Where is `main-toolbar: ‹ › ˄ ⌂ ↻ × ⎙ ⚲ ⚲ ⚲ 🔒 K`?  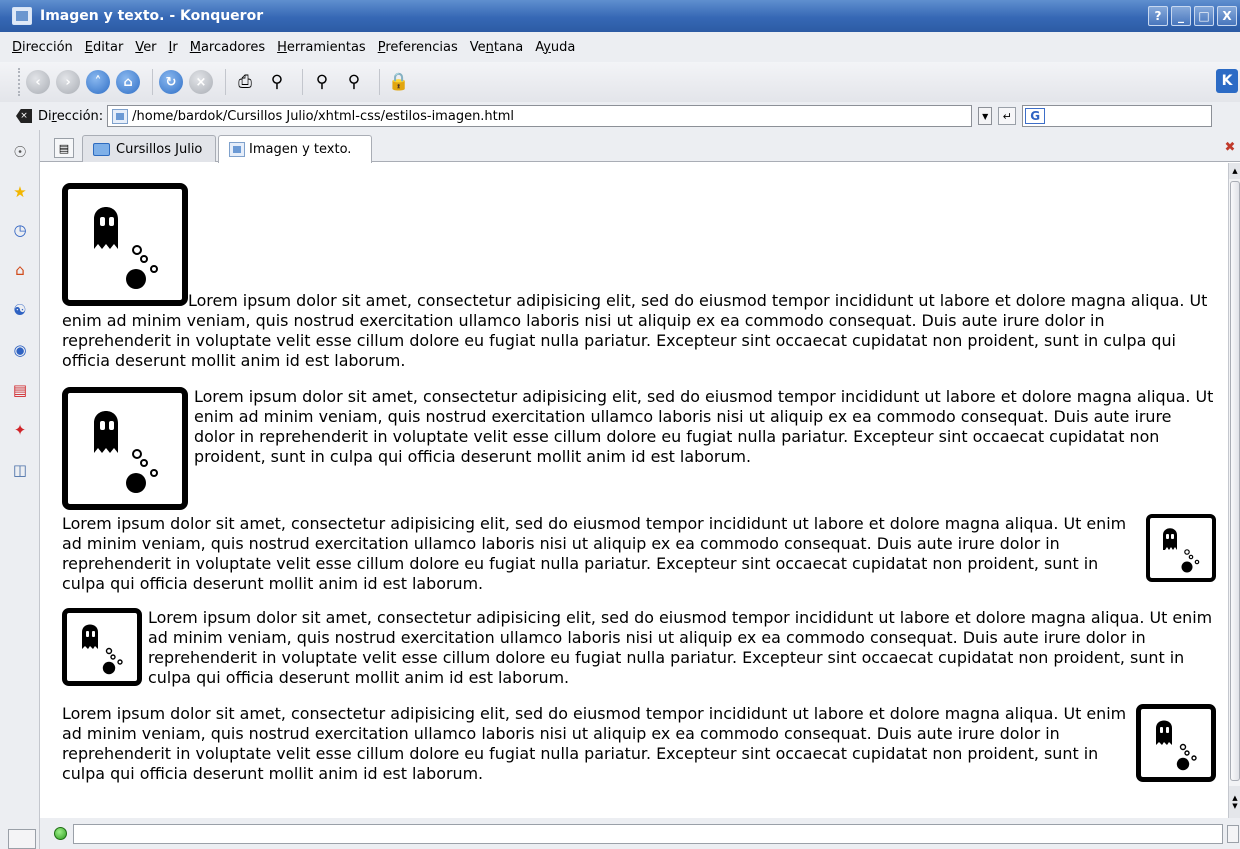
main-toolbar: ‹ › ˄ ⌂ ↻ × ⎙ ⚲ ⚲ ⚲ 🔒 K is located at coordinates (620, 82).